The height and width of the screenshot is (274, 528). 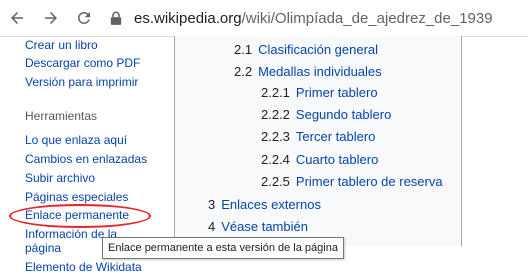 I want to click on toc-number: 2.1, so click(x=243, y=49).